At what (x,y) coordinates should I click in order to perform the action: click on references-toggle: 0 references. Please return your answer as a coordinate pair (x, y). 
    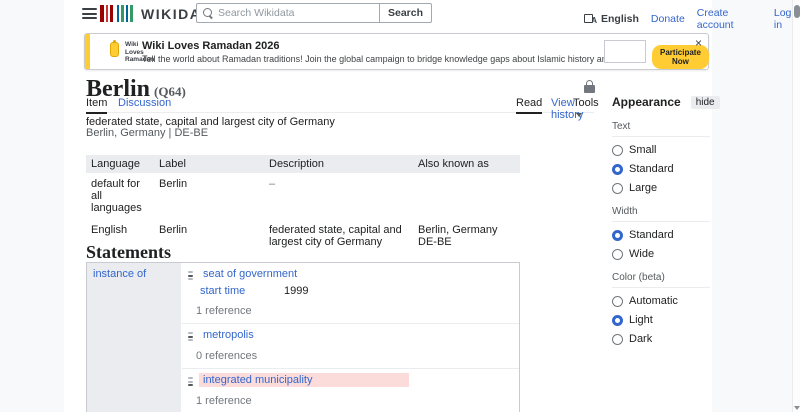
    Looking at the image, I should click on (350, 356).